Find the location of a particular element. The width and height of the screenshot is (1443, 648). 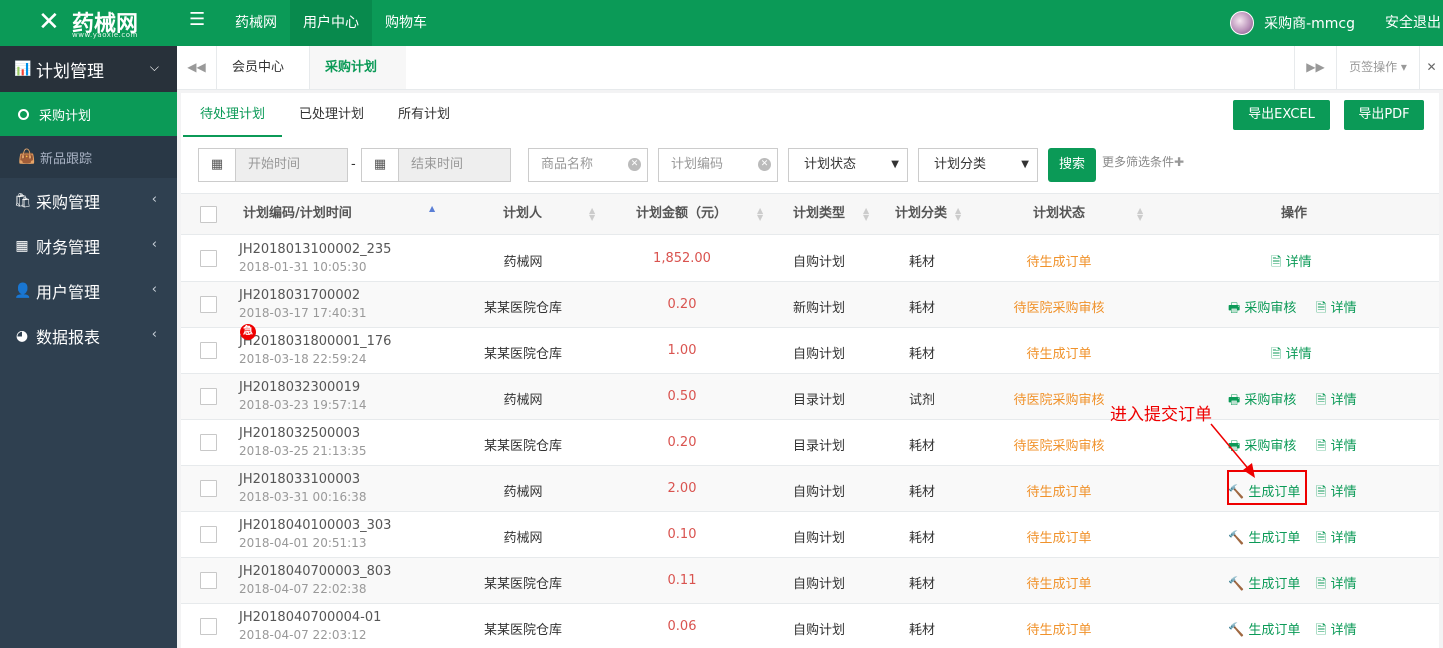

plan-code-placeholder: 计划编码 is located at coordinates (697, 164).